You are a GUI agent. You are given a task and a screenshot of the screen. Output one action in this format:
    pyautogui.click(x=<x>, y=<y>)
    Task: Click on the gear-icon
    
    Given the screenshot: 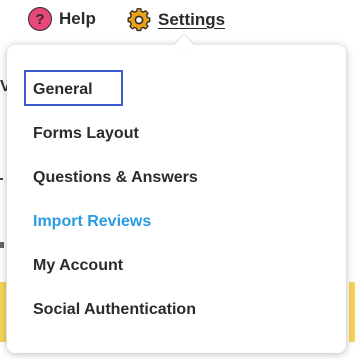 What is the action you would take?
    pyautogui.click(x=139, y=20)
    